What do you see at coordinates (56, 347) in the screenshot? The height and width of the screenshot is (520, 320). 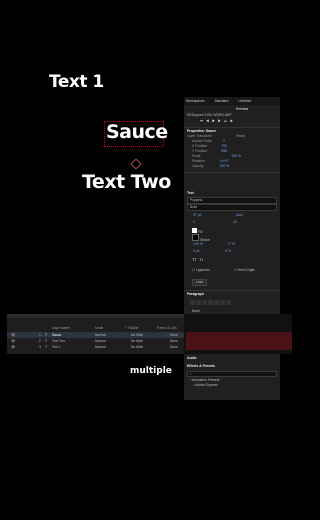 I see `layer-name: Text 1` at bounding box center [56, 347].